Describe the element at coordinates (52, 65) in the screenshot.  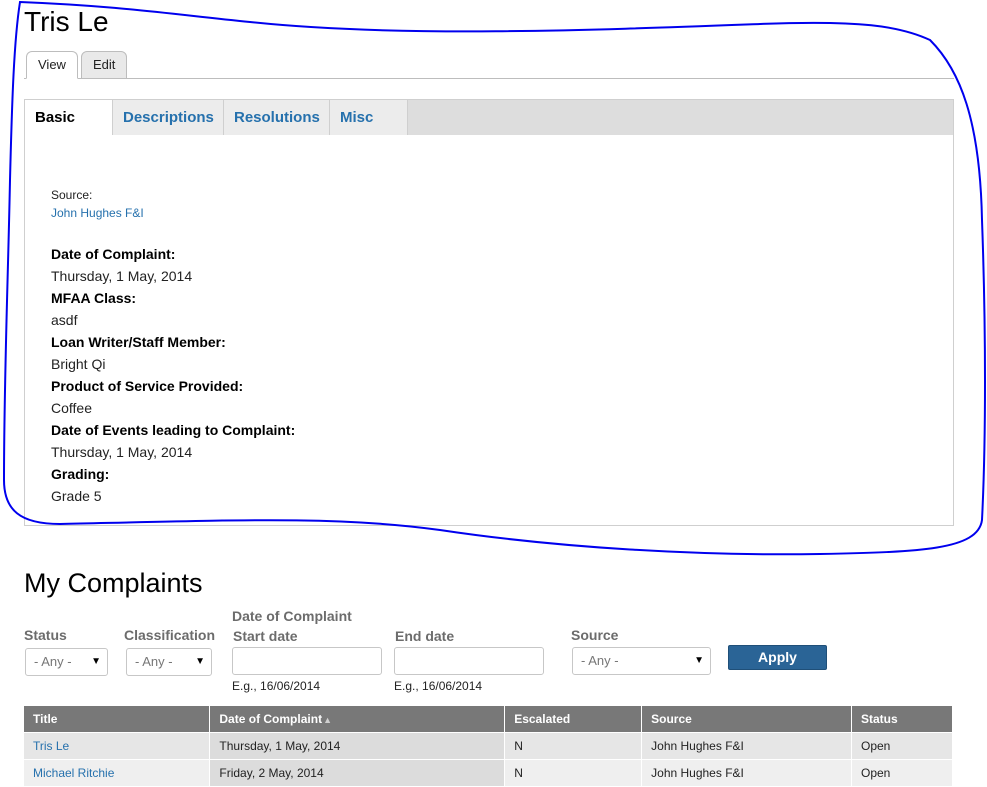
I see `tab-view: View` at that location.